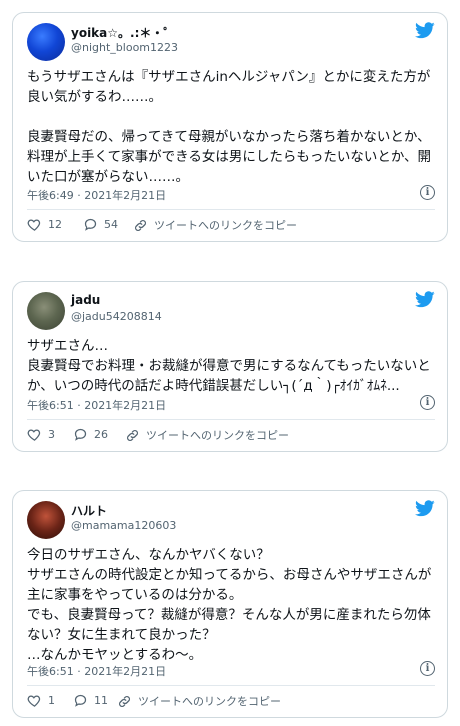 The height and width of the screenshot is (726, 460). What do you see at coordinates (116, 316) in the screenshot?
I see `user-handle: @jadu54208814` at bounding box center [116, 316].